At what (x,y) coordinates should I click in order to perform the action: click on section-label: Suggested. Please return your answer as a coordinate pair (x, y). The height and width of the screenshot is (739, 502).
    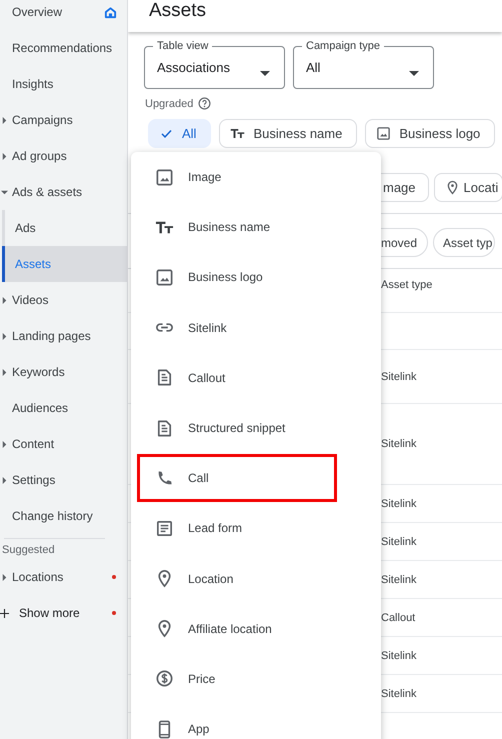
    Looking at the image, I should click on (28, 550).